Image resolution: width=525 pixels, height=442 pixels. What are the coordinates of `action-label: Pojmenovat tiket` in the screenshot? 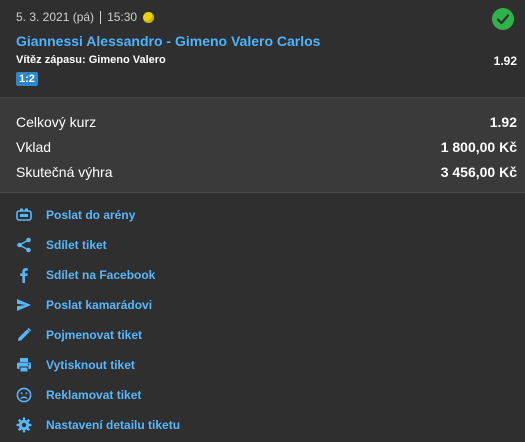 It's located at (94, 335).